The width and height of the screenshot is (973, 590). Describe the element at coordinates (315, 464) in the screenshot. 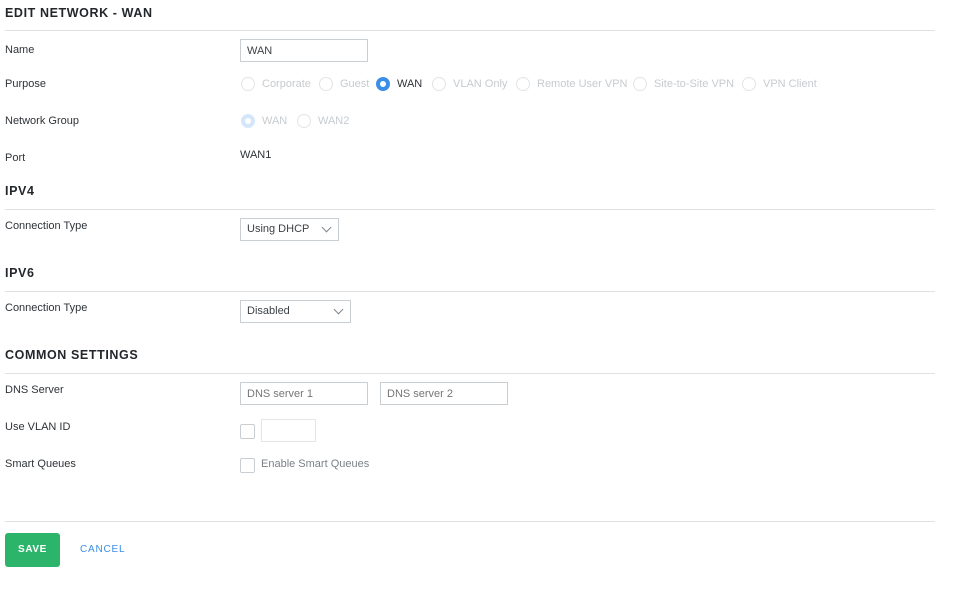

I see `smart-queues-checkbox-label: Enable Smart Queues` at that location.